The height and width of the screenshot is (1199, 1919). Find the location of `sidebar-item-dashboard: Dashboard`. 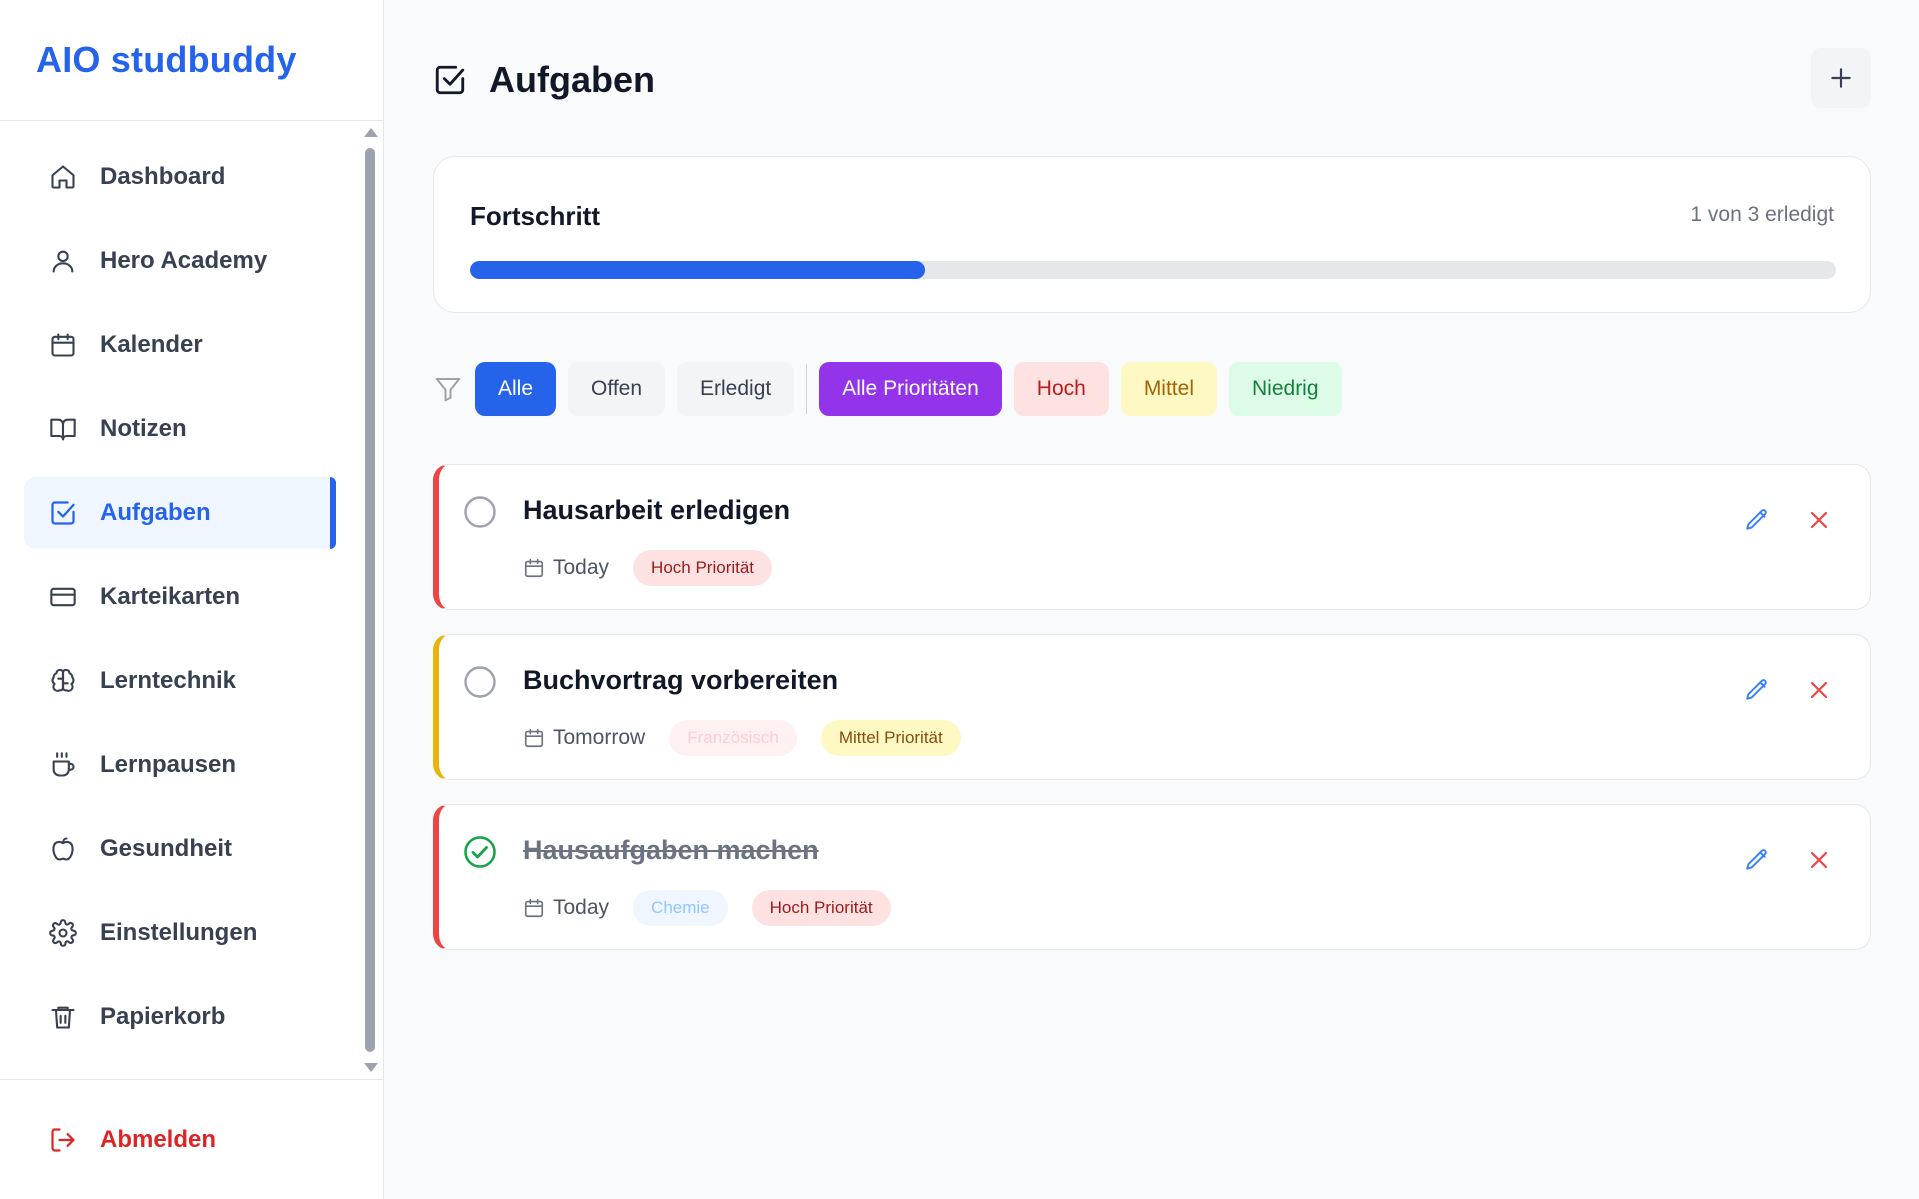

sidebar-item-dashboard: Dashboard is located at coordinates (180, 177).